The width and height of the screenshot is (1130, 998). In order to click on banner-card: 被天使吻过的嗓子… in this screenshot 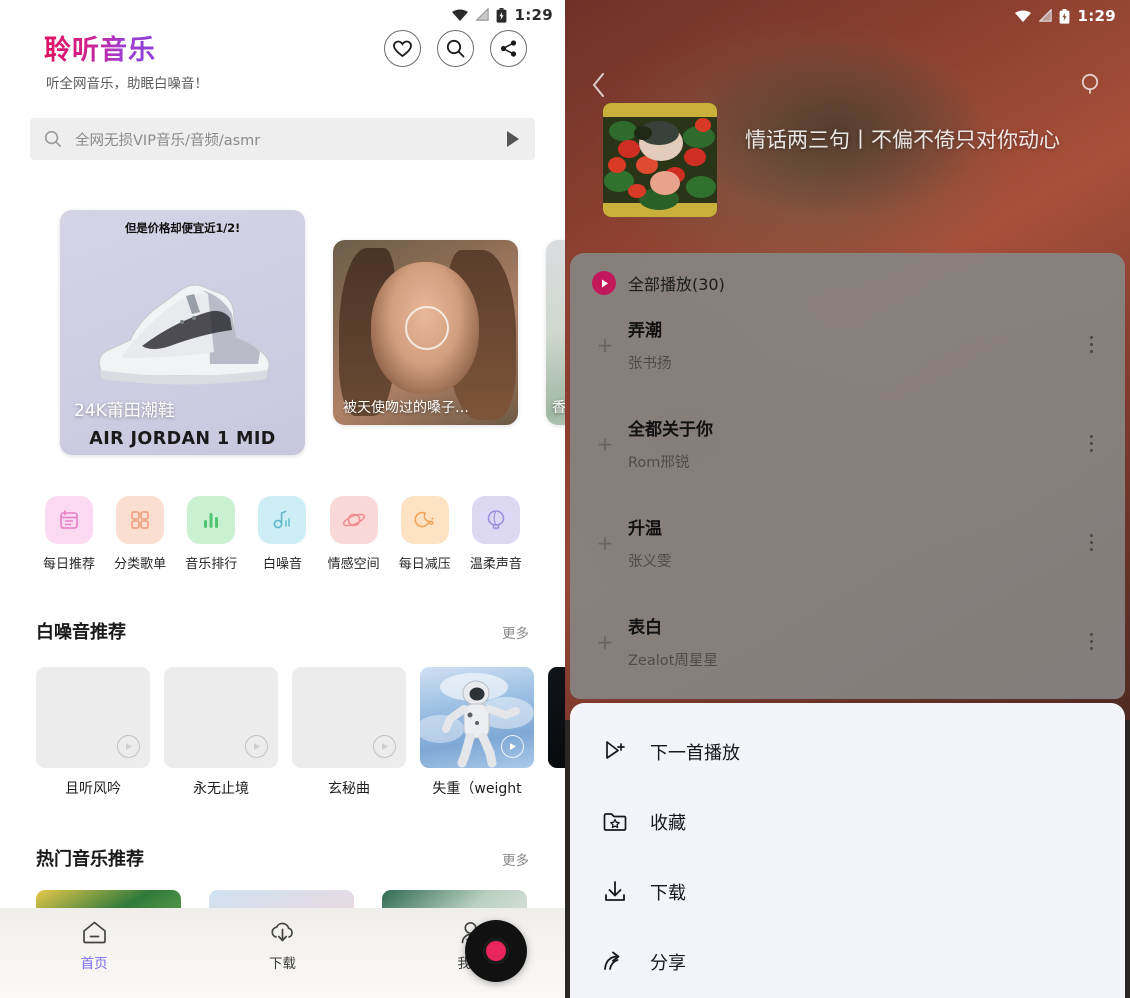, I will do `click(425, 332)`.